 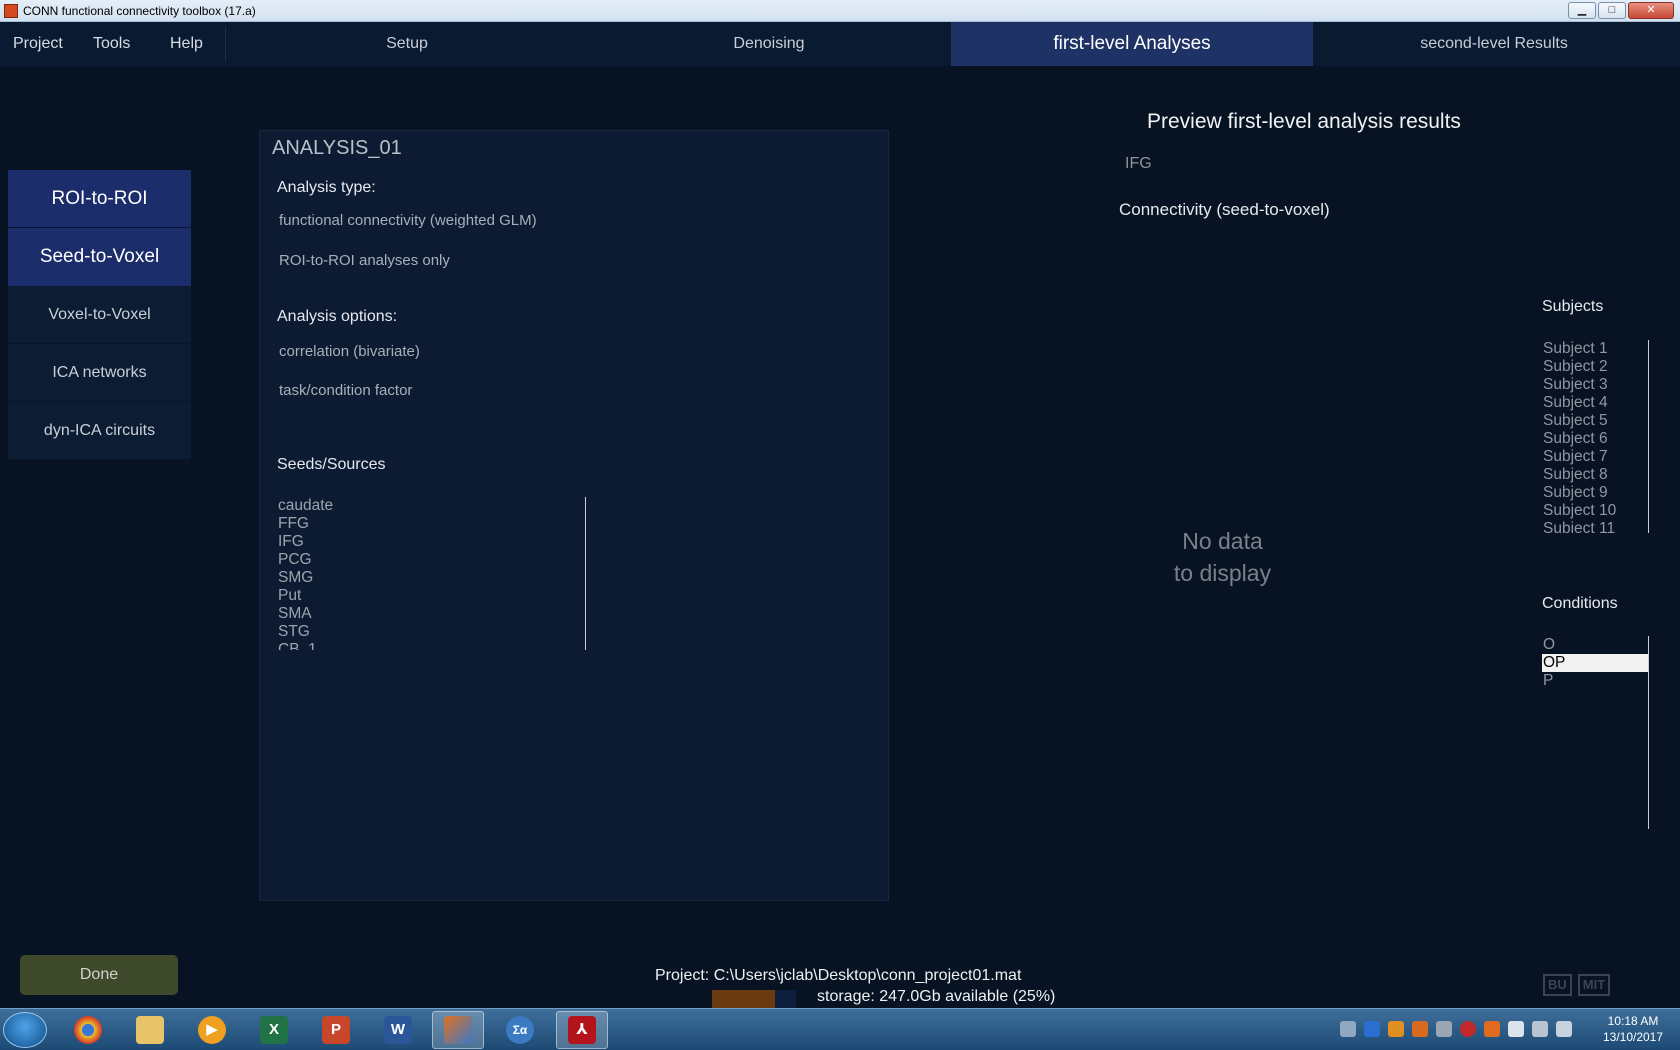 I want to click on no-data-line-2: to display, so click(x=1222, y=573).